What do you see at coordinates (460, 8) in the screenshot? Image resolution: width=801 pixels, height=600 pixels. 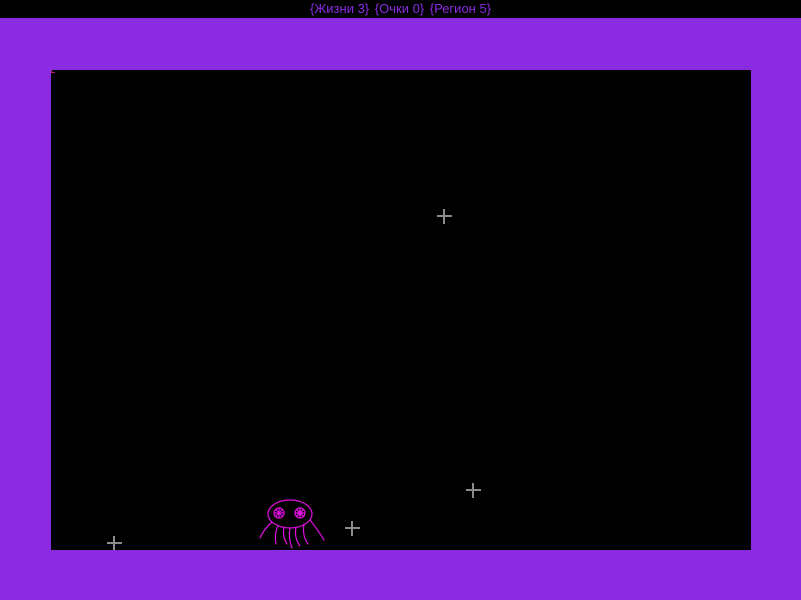 I see `region-counter: {Регион 5}` at bounding box center [460, 8].